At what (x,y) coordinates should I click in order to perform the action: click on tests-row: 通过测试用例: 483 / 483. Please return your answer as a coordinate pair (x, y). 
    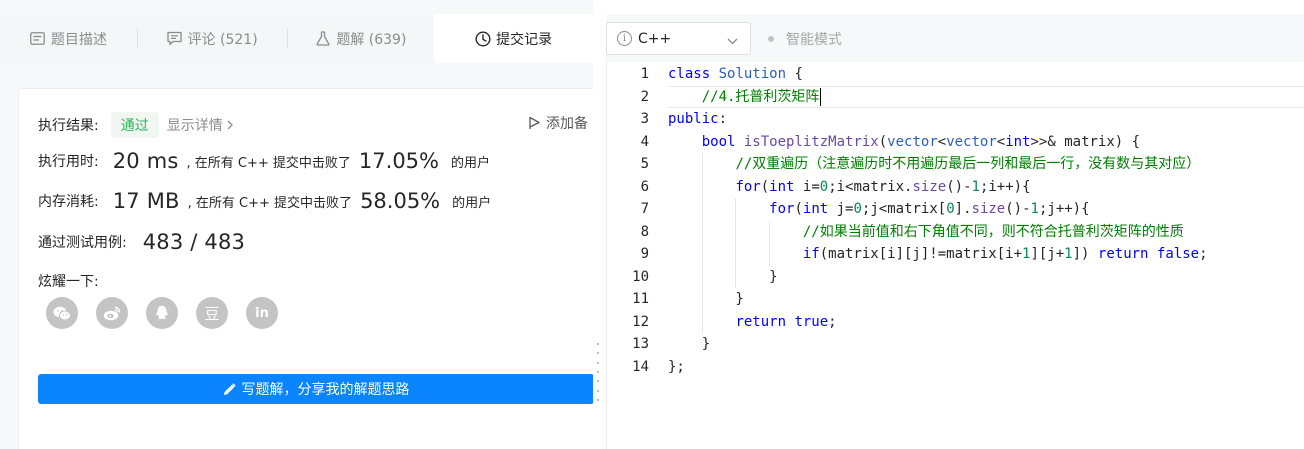
    Looking at the image, I should click on (145, 242).